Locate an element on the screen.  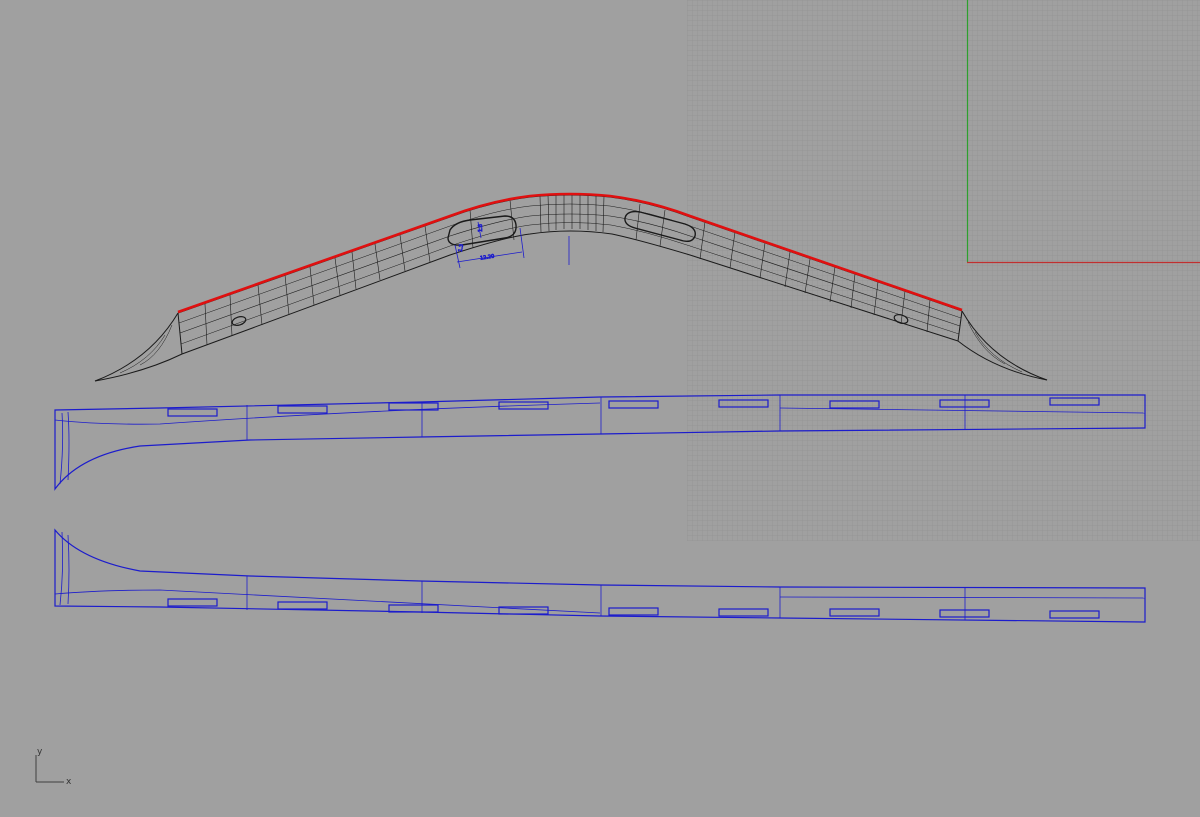
left-end-cap is located at coordinates (180, 333).